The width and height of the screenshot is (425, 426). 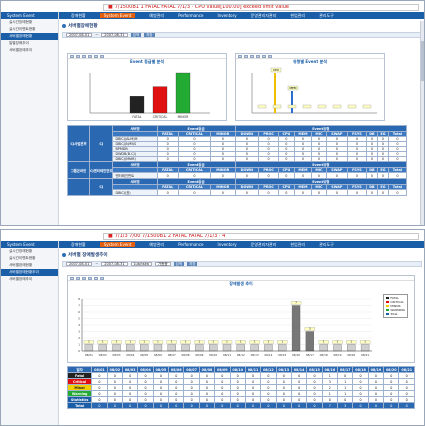 I want to click on x-tick-label: 08/06, so click(x=158, y=355).